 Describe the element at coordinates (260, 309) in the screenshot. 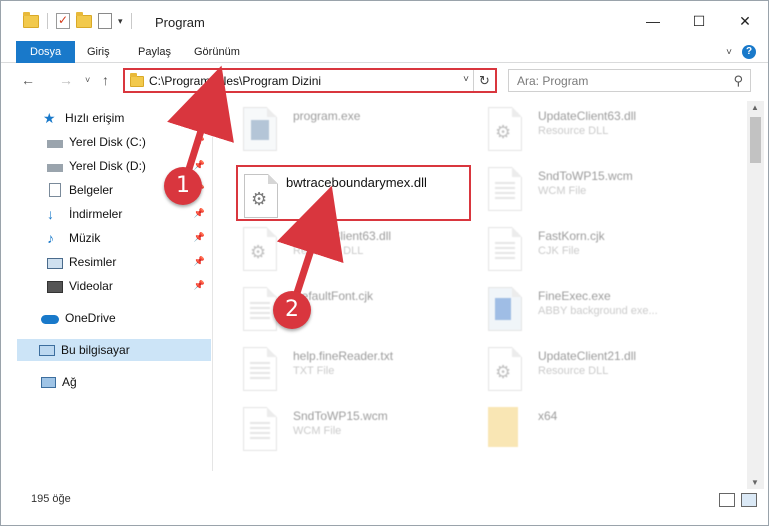

I see `cjk-file-icon` at that location.